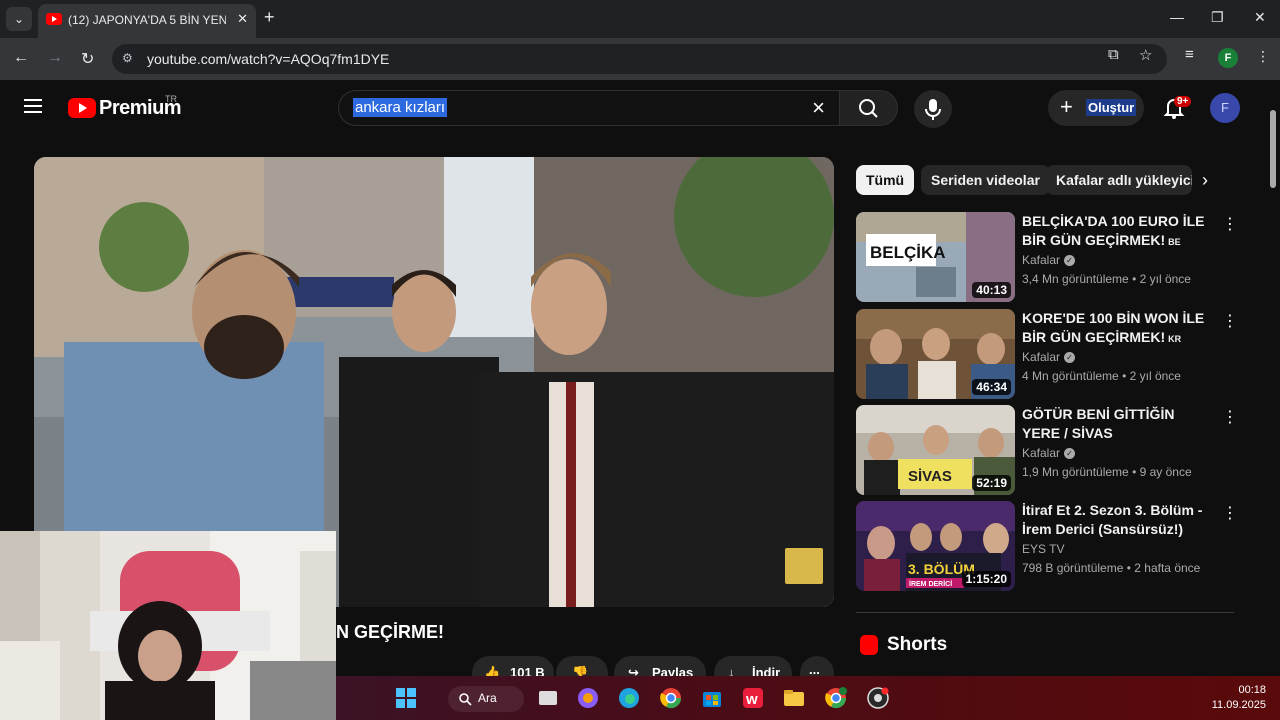 The image size is (1280, 720). I want to click on scrollbar-thumb, so click(1273, 149).